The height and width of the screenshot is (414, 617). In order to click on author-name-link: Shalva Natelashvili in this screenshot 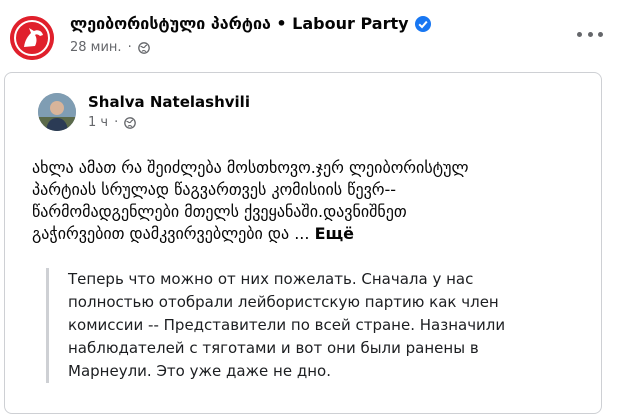, I will do `click(169, 102)`.